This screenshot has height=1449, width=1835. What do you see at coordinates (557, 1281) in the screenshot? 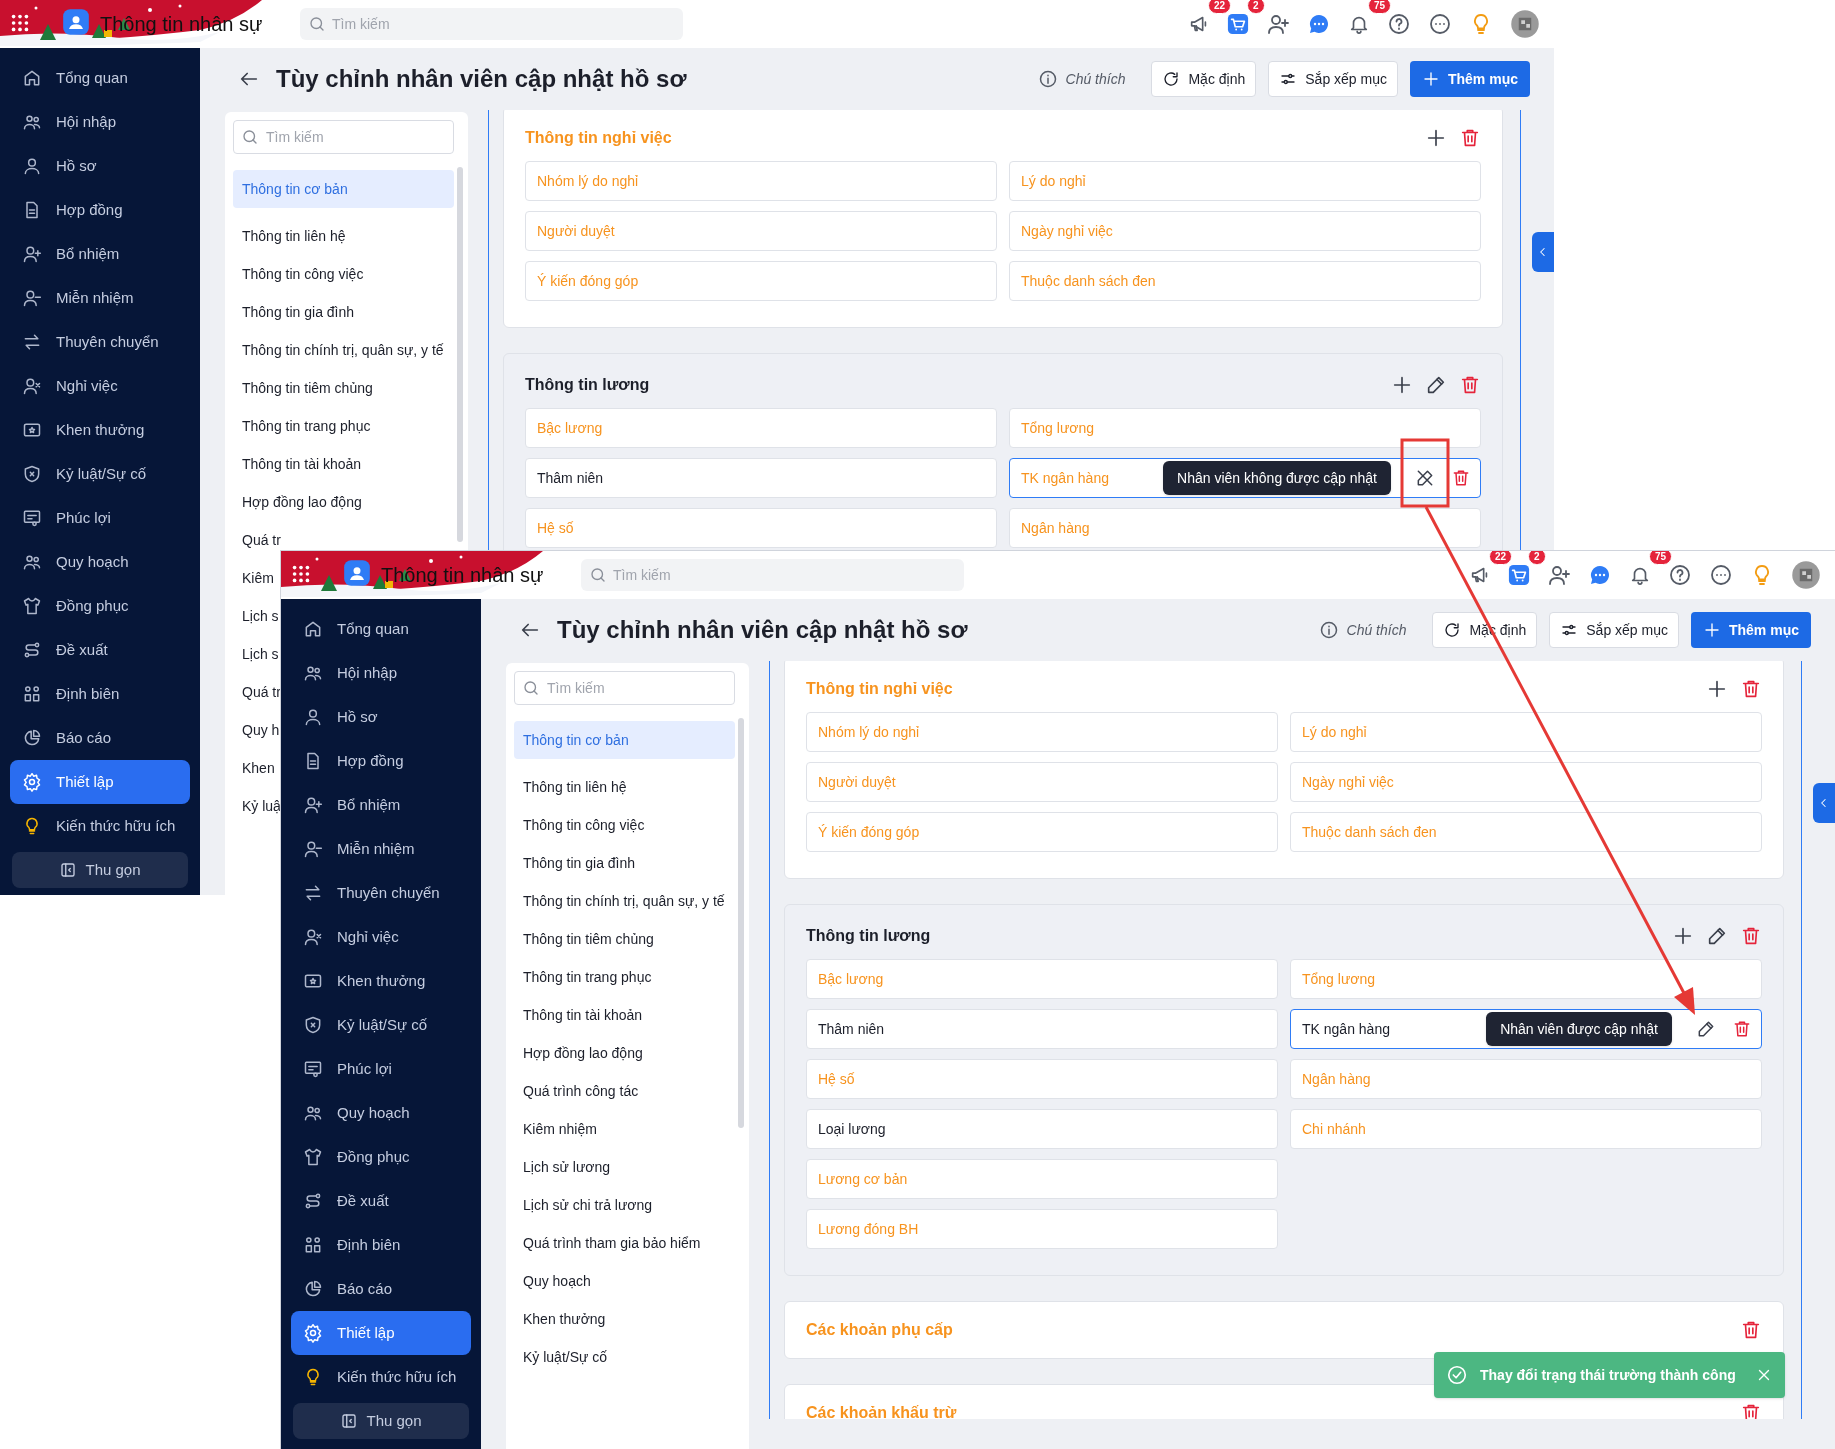
I see `section-list-item: Quy hoạch` at bounding box center [557, 1281].